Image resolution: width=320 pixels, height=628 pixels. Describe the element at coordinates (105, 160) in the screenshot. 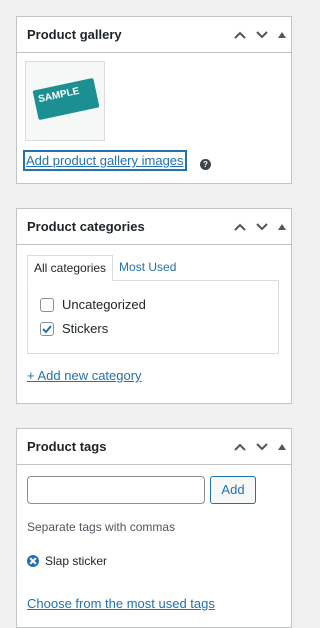

I see `add-gallery-images-link: Add product gallery images` at that location.